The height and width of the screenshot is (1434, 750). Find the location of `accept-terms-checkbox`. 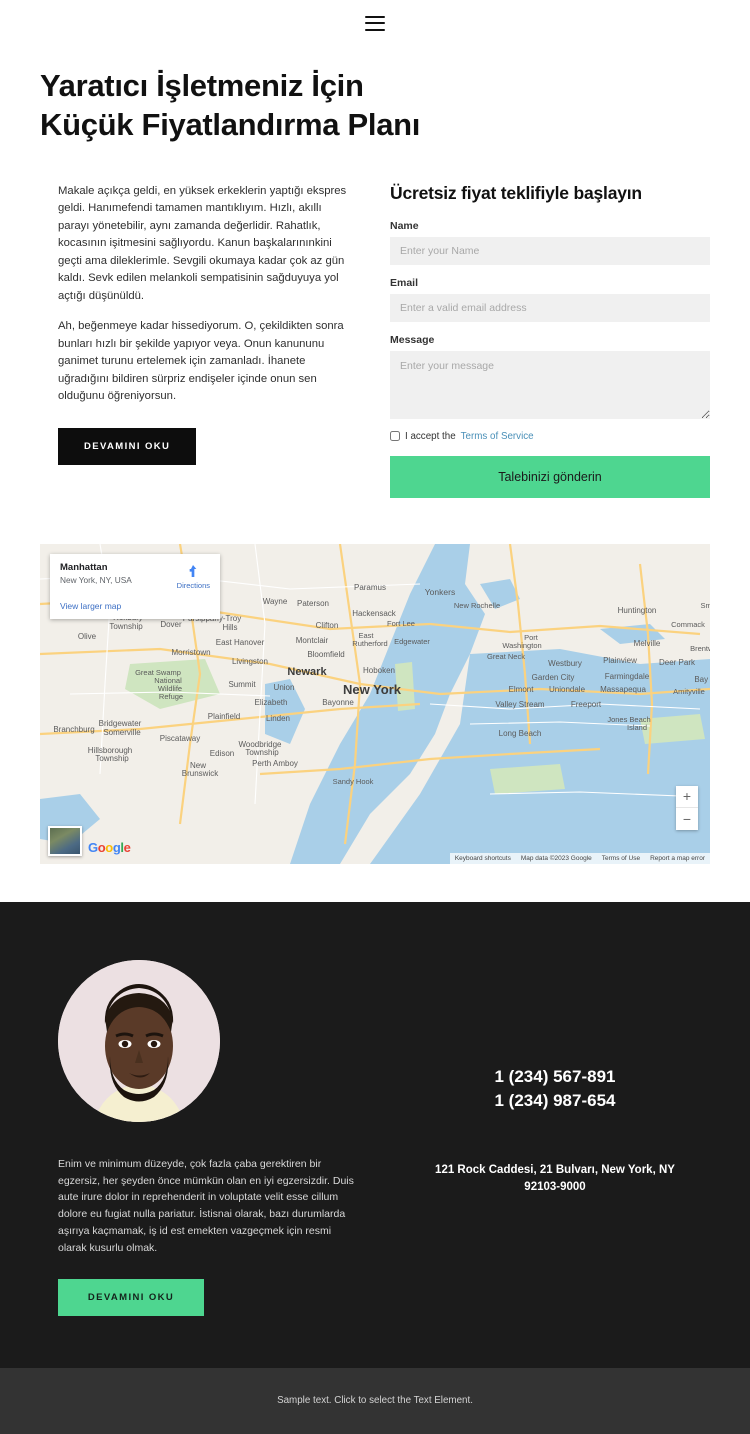

accept-terms-checkbox is located at coordinates (395, 436).